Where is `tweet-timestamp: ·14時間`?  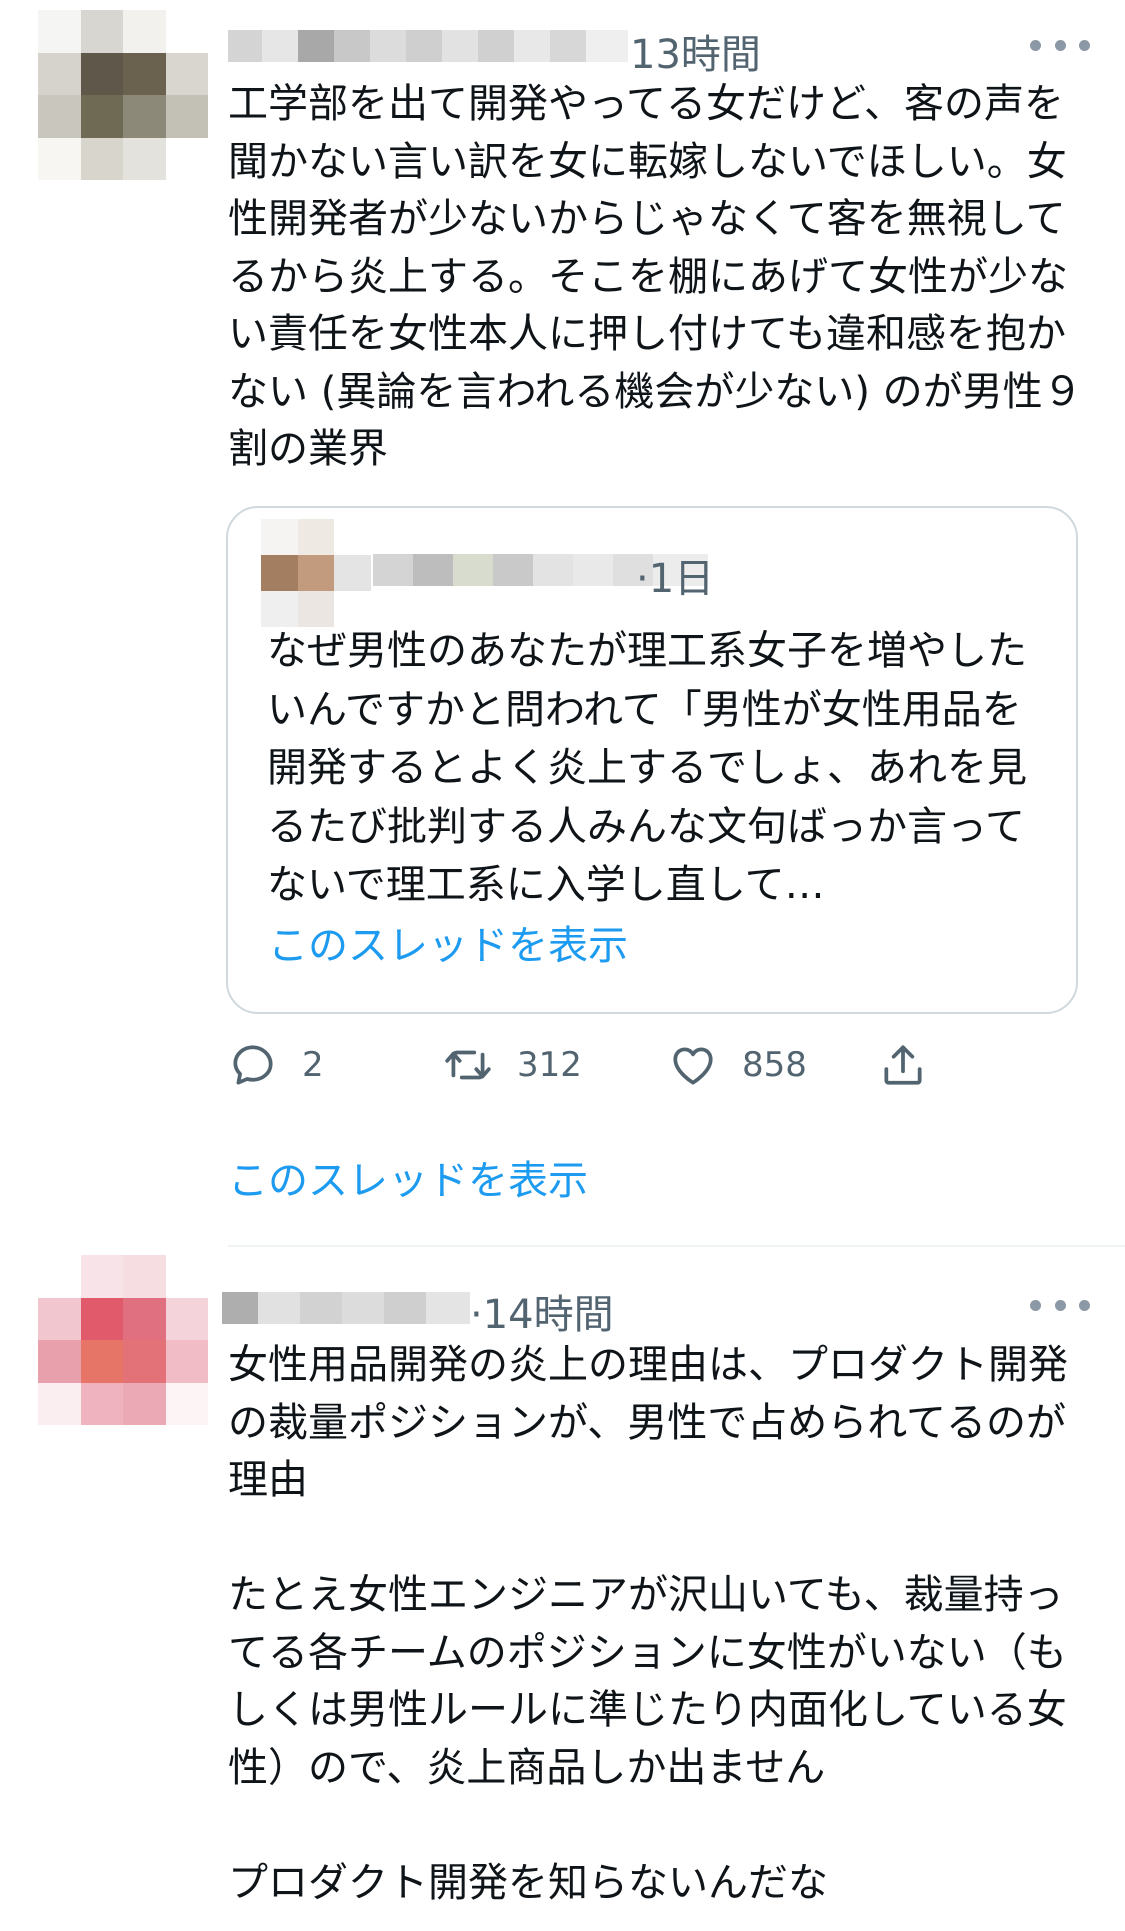
tweet-timestamp: ·14時間 is located at coordinates (542, 1311).